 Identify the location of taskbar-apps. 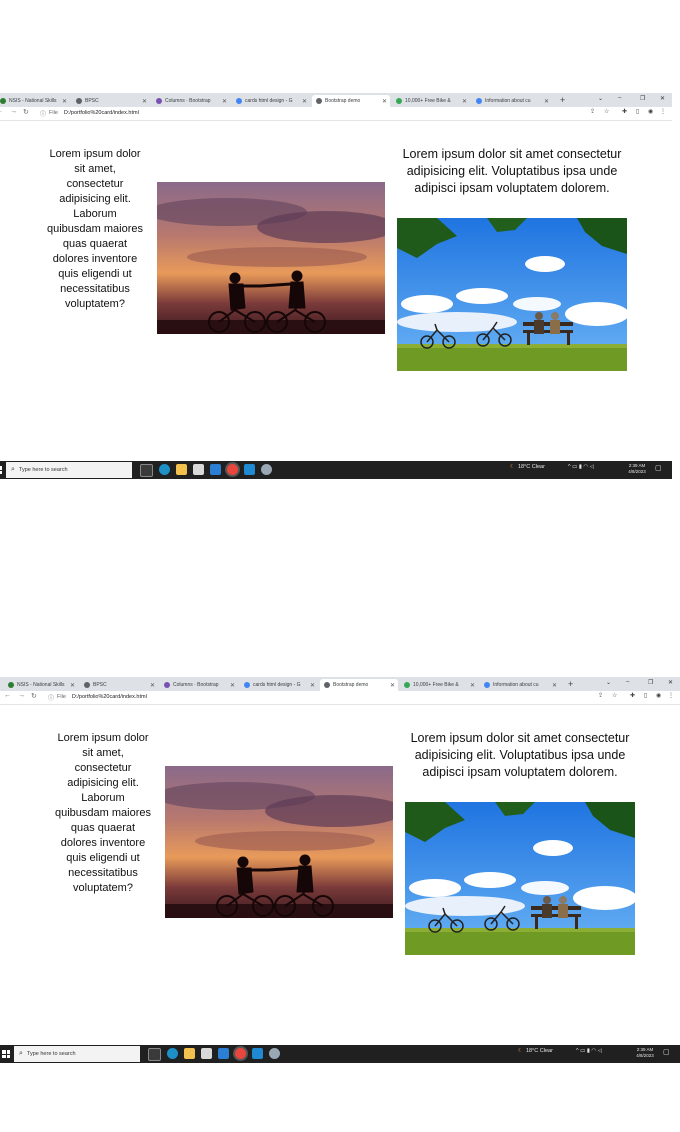
(214, 1054).